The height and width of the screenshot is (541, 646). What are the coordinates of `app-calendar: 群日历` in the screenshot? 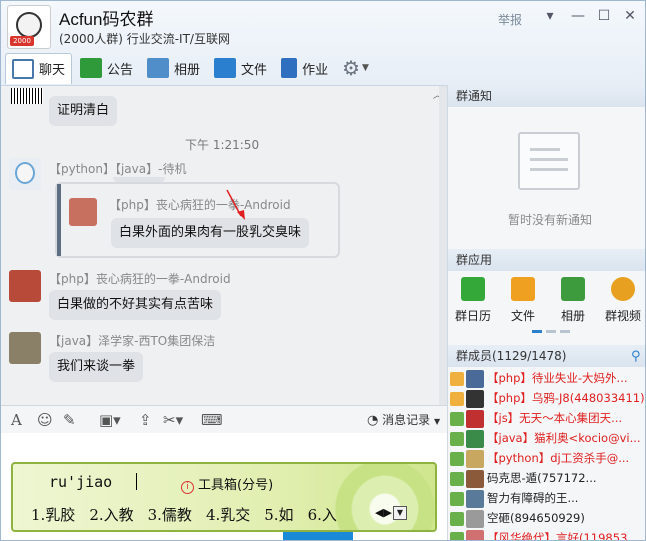 It's located at (473, 300).